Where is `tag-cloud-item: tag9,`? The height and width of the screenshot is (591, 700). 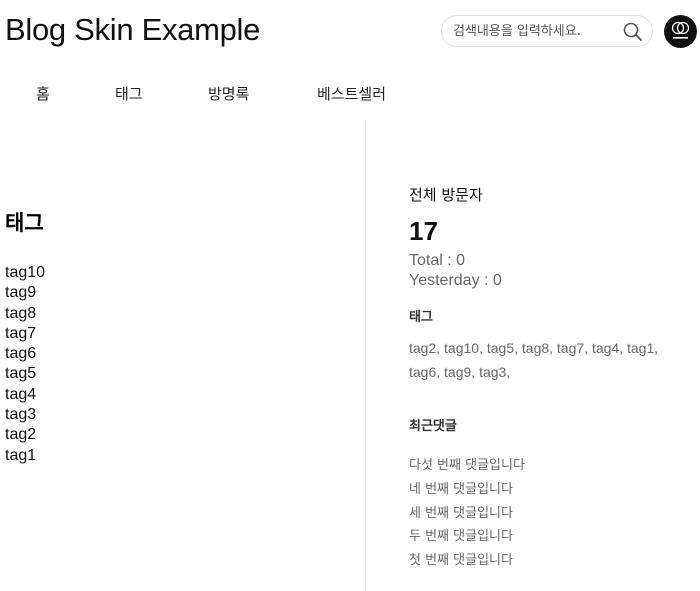
tag-cloud-item: tag9, is located at coordinates (459, 372).